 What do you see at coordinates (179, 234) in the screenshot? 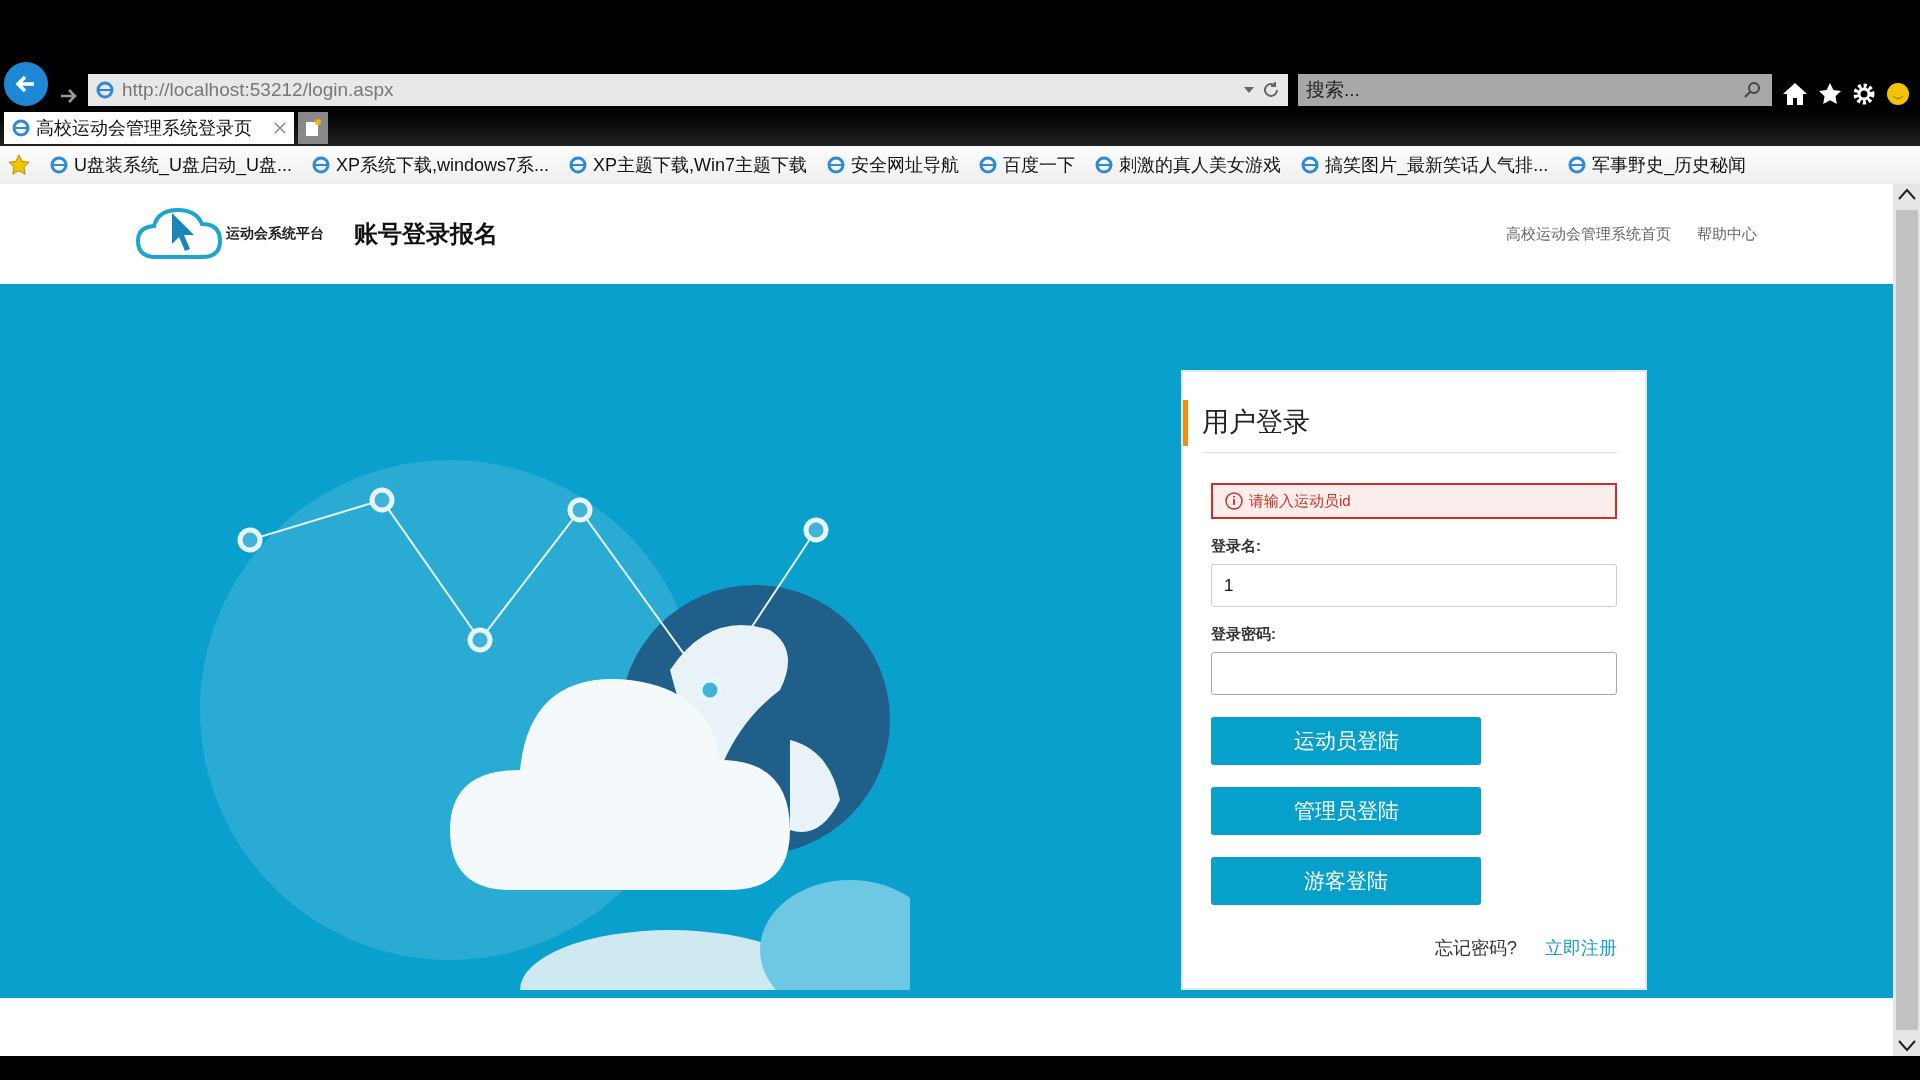
I see `cloud-cursor-logo-icon` at bounding box center [179, 234].